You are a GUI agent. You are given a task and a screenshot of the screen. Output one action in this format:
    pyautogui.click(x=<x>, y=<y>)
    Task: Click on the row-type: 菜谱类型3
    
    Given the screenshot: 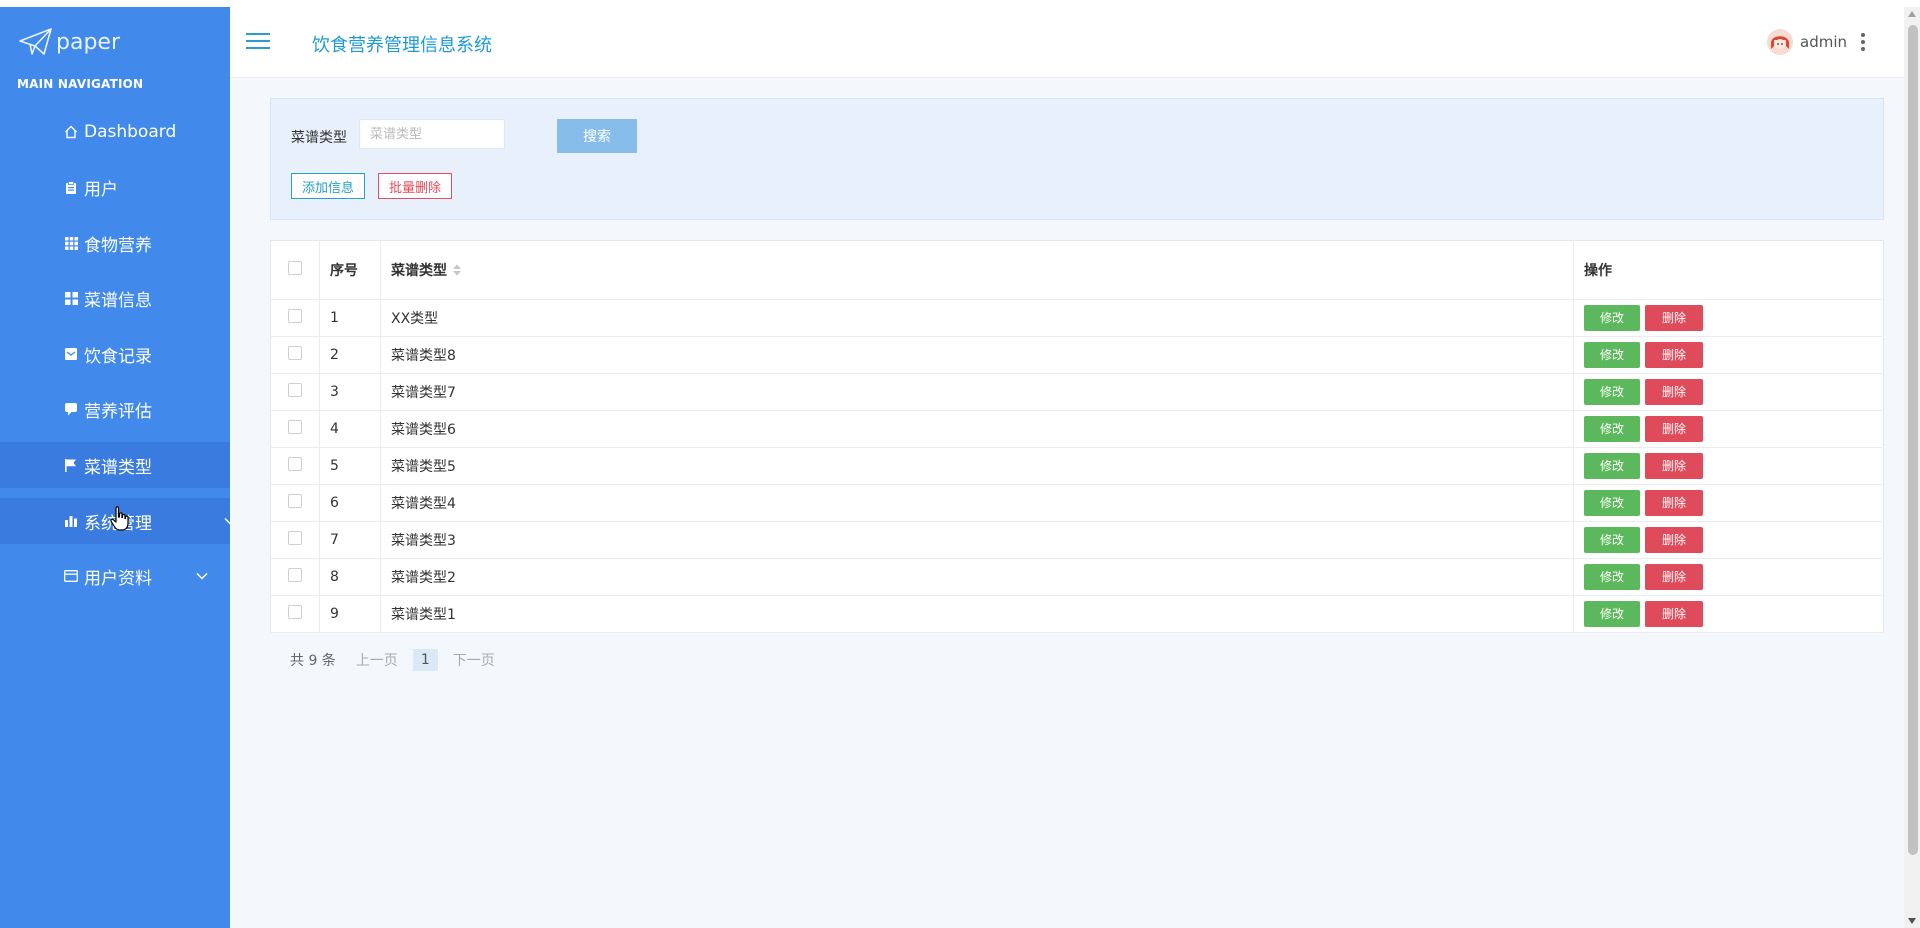 What is the action you would take?
    pyautogui.click(x=977, y=540)
    